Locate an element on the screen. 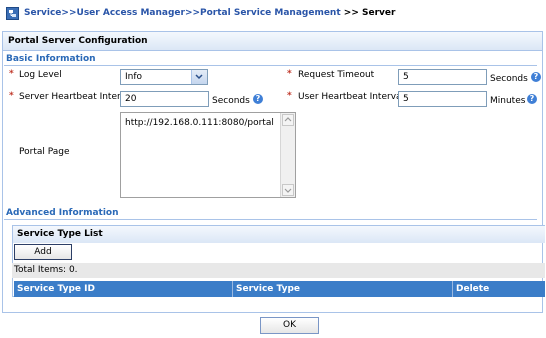  scroll-up-icon is located at coordinates (288, 120).